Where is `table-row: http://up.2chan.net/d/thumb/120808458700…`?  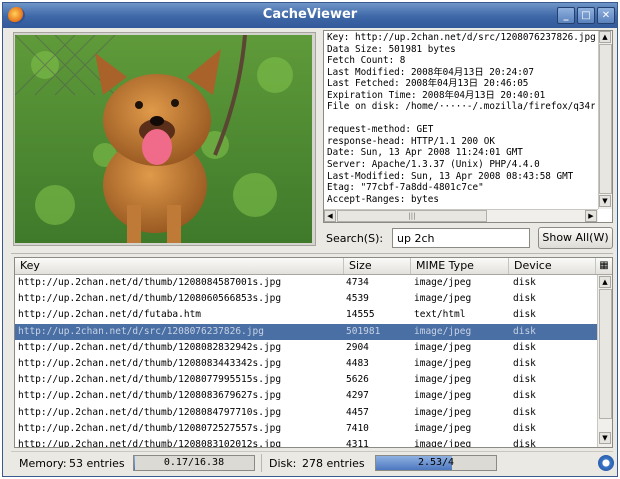 table-row: http://up.2chan.net/d/thumb/120808458700… is located at coordinates (306, 283).